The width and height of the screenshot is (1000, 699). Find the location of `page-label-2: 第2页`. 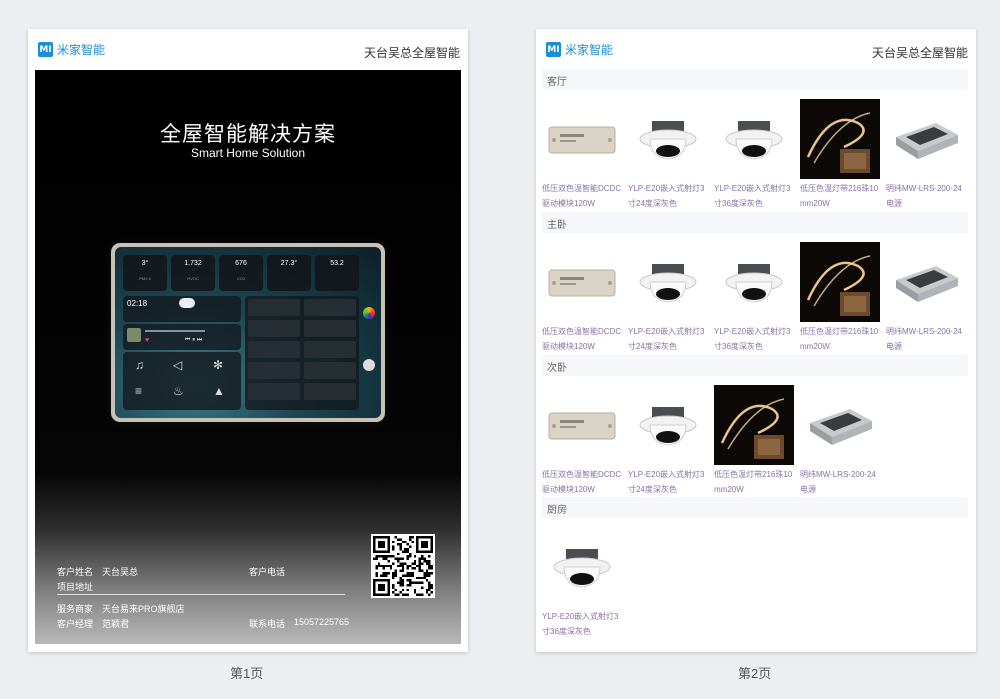

page-label-2: 第2页 is located at coordinates (755, 673).